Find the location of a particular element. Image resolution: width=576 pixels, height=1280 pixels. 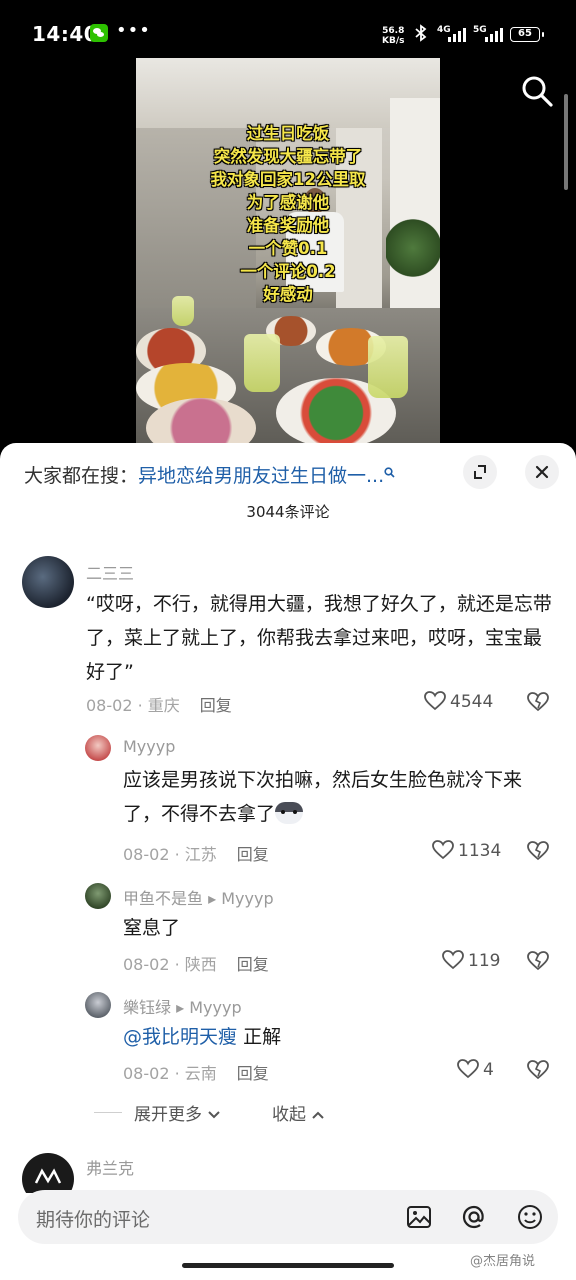

caption-line: 为了感谢他 is located at coordinates (288, 202).